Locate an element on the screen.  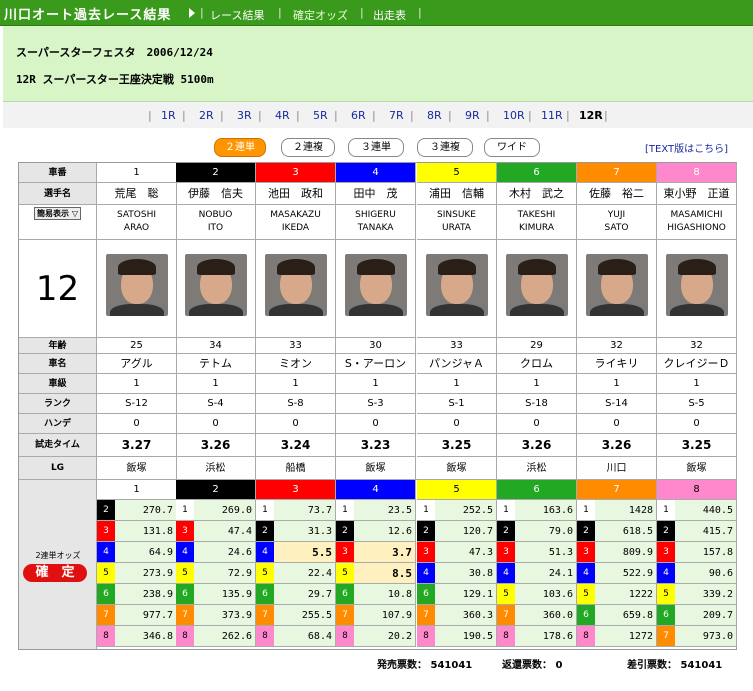
racer-roman-name: TAKESHI KIMURA is located at coordinates (537, 222).